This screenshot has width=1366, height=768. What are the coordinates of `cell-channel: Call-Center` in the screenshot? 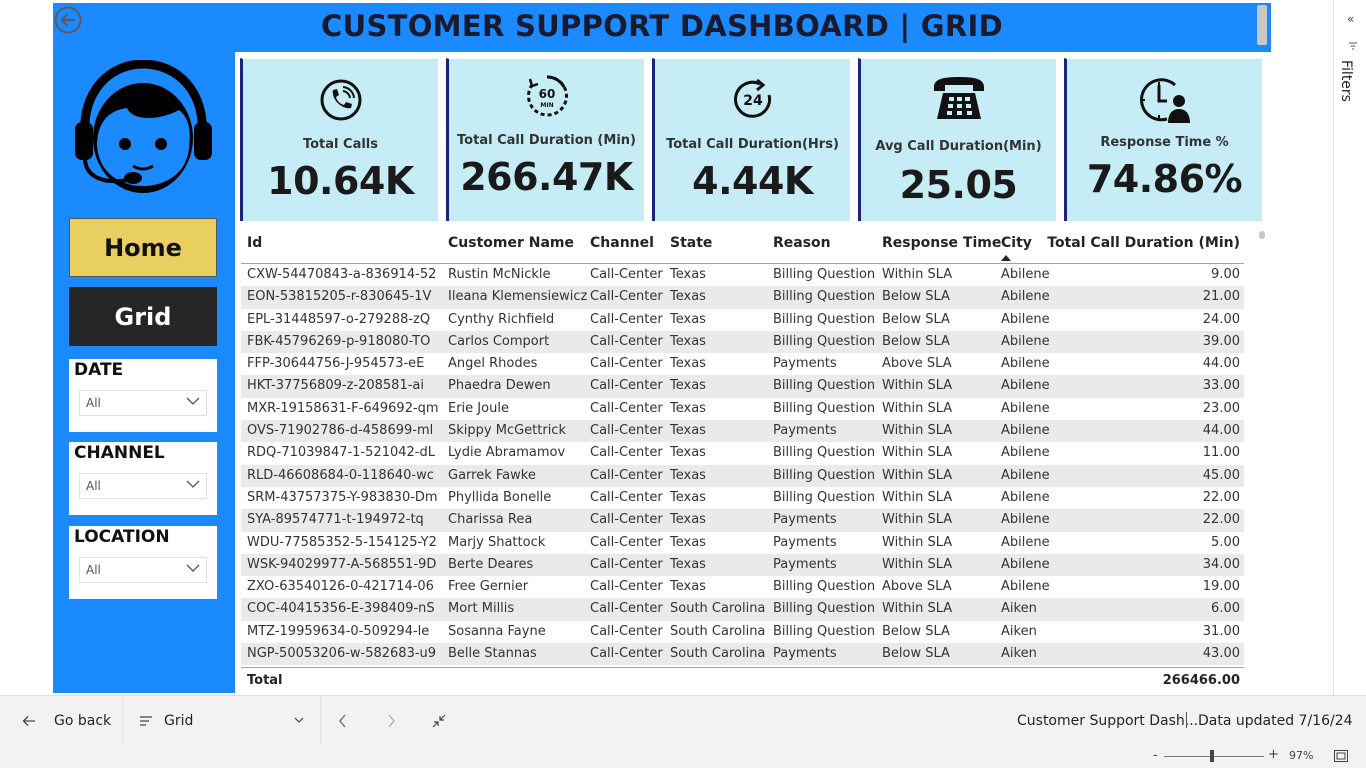 It's located at (626, 654).